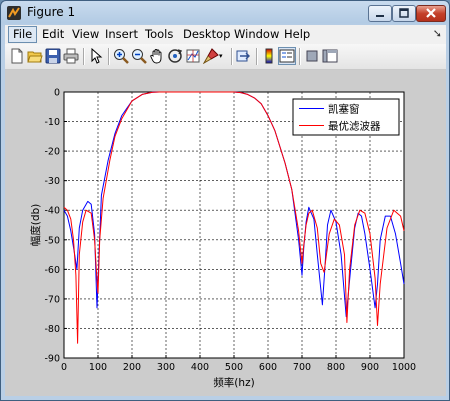 The width and height of the screenshot is (450, 401). What do you see at coordinates (157, 56) in the screenshot?
I see `pan-hand-icon` at bounding box center [157, 56].